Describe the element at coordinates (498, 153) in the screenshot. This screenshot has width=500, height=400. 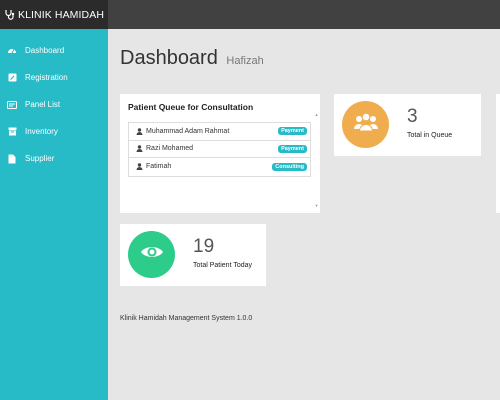
I see `partial-card` at that location.